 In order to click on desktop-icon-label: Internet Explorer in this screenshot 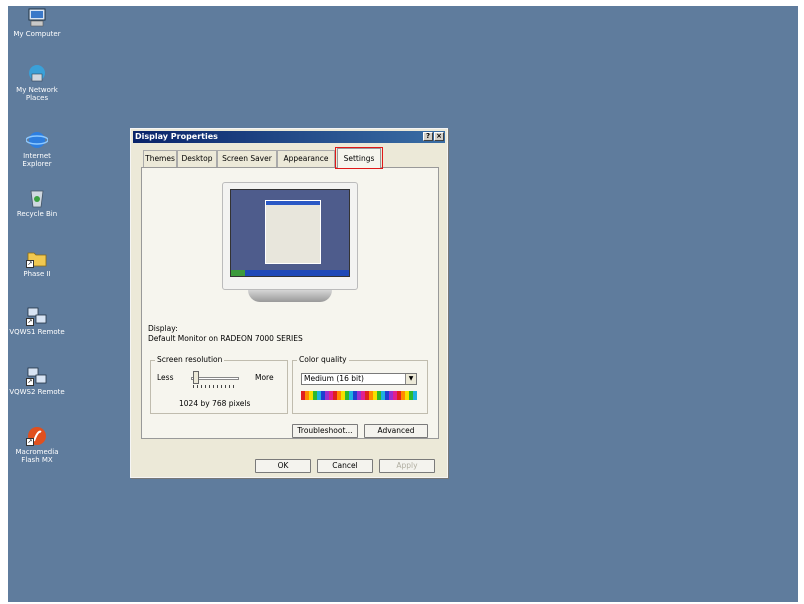, I will do `click(37, 160)`.